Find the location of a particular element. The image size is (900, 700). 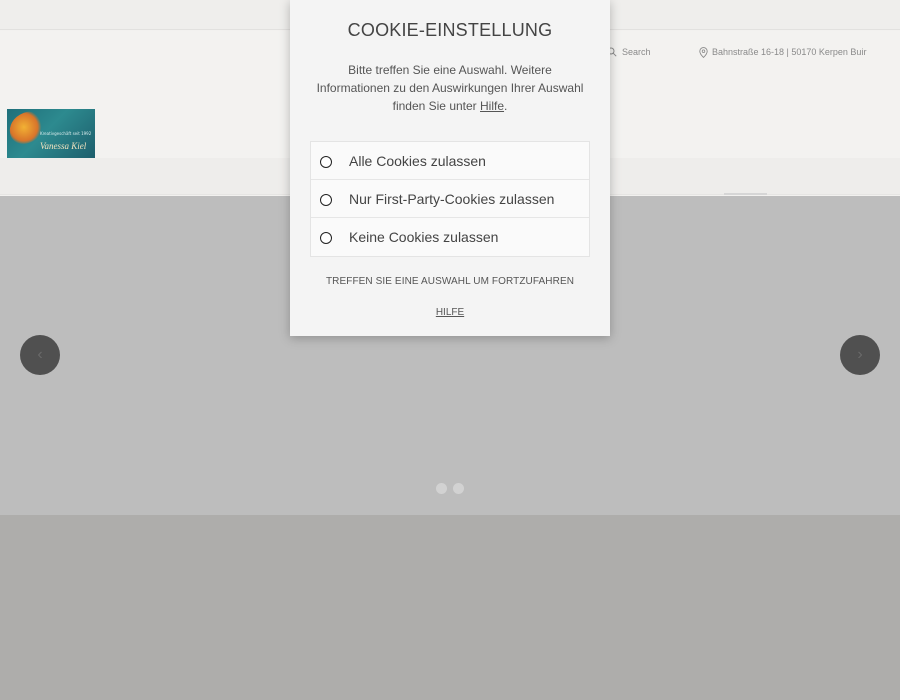

help-inline-link: Hilfe is located at coordinates (492, 106).